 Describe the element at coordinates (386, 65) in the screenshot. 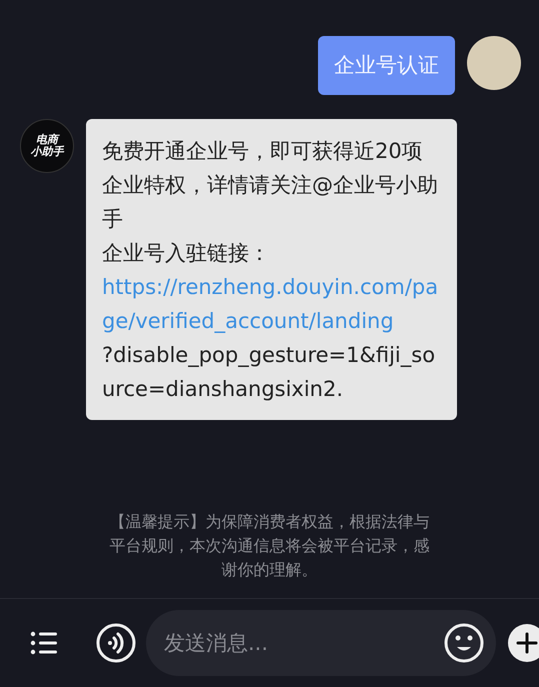

I see `message-bubble: 企业号认证` at that location.